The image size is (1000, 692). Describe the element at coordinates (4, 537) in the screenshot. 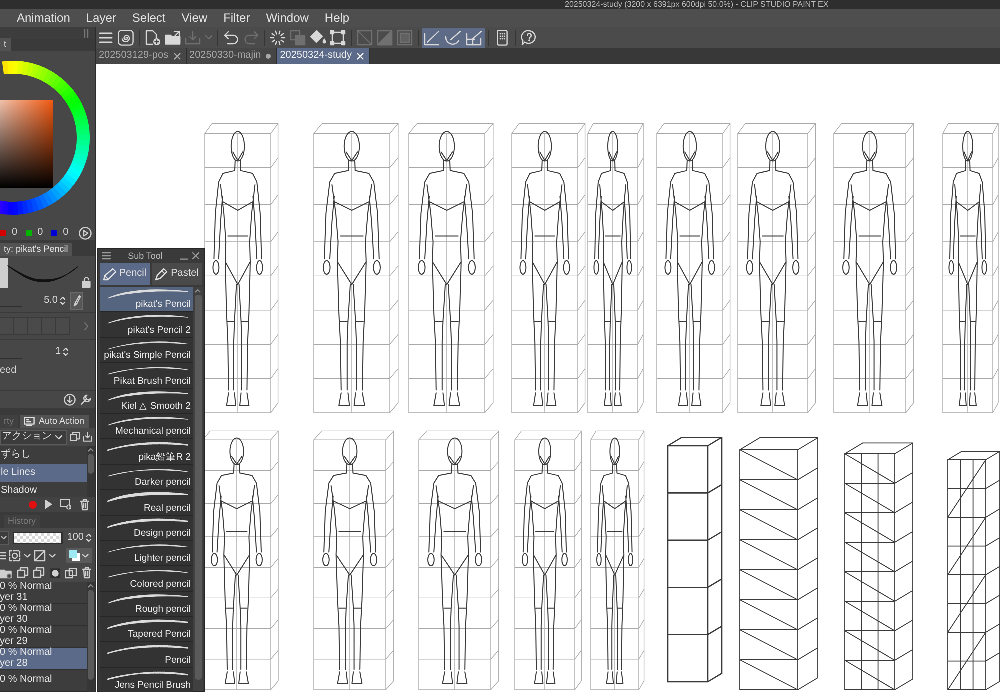

I see `blend-mode-dropdown` at that location.